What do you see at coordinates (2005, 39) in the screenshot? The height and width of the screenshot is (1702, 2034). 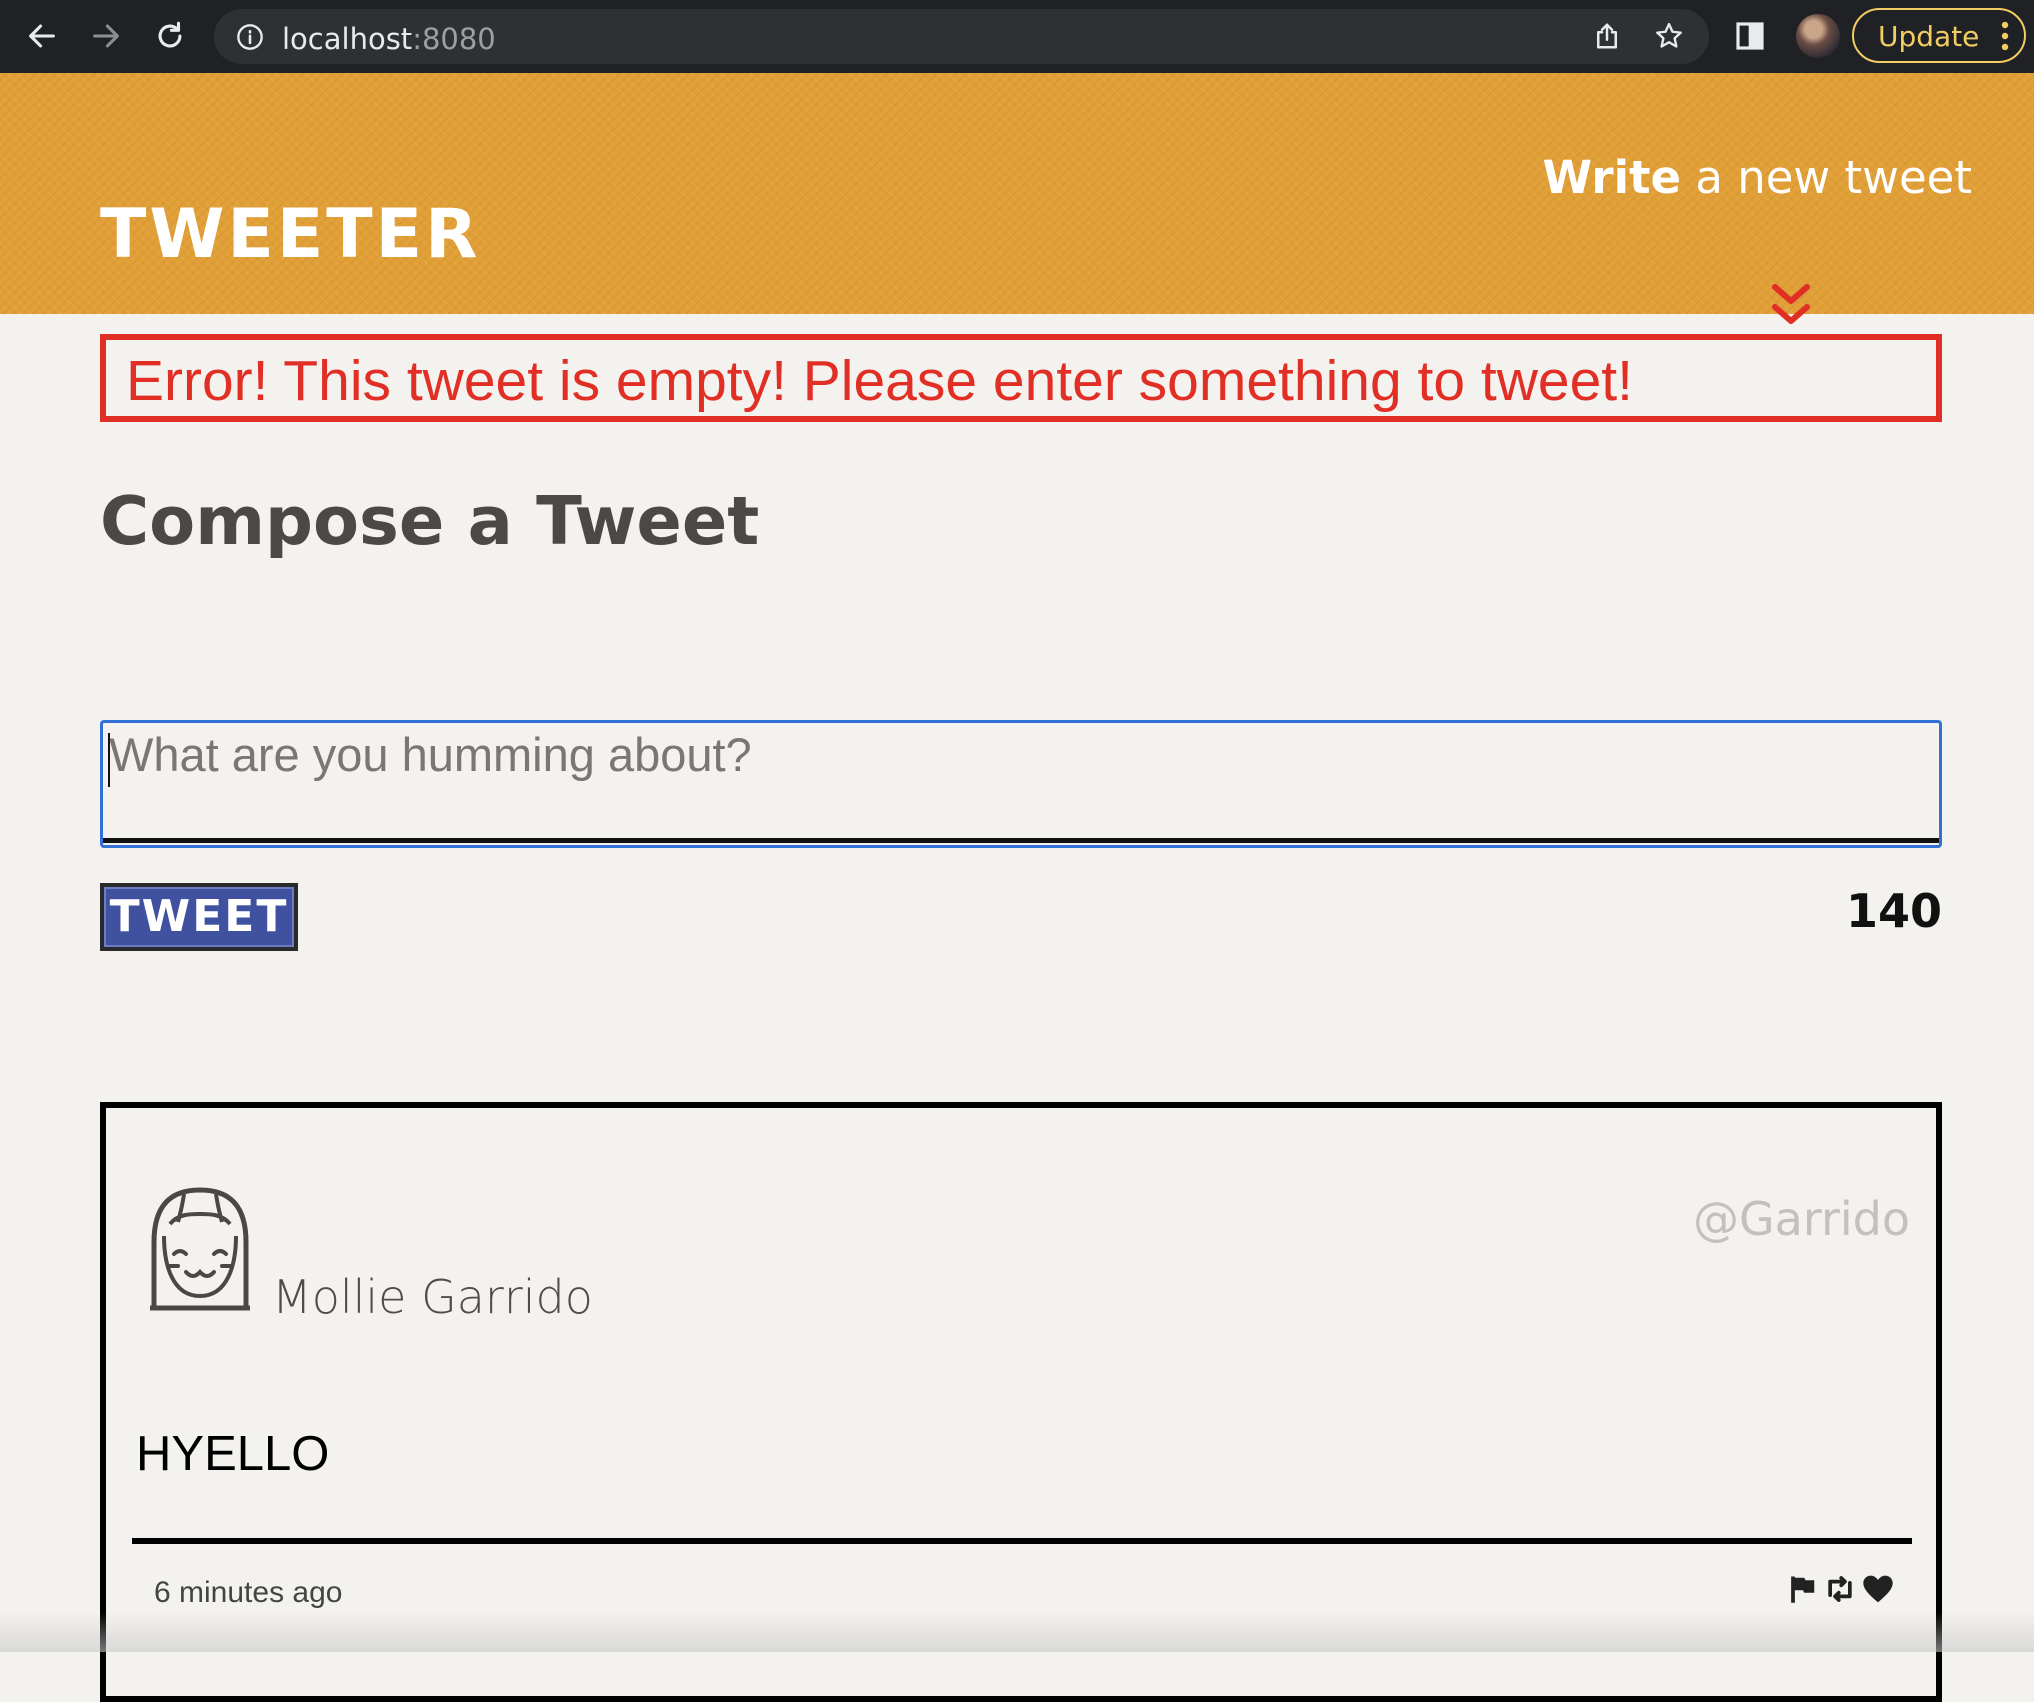 I see `menu-dots-icon` at bounding box center [2005, 39].